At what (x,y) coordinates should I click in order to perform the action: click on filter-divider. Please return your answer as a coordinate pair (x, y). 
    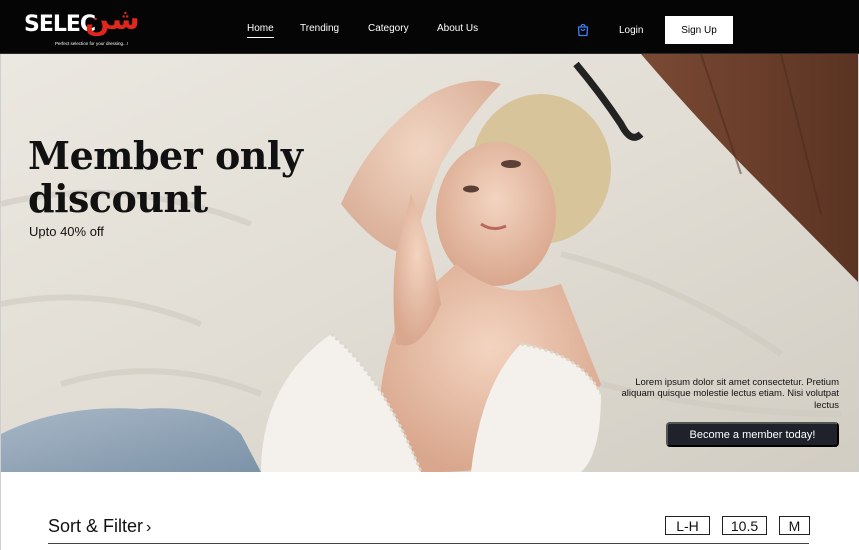
    Looking at the image, I should click on (428, 543).